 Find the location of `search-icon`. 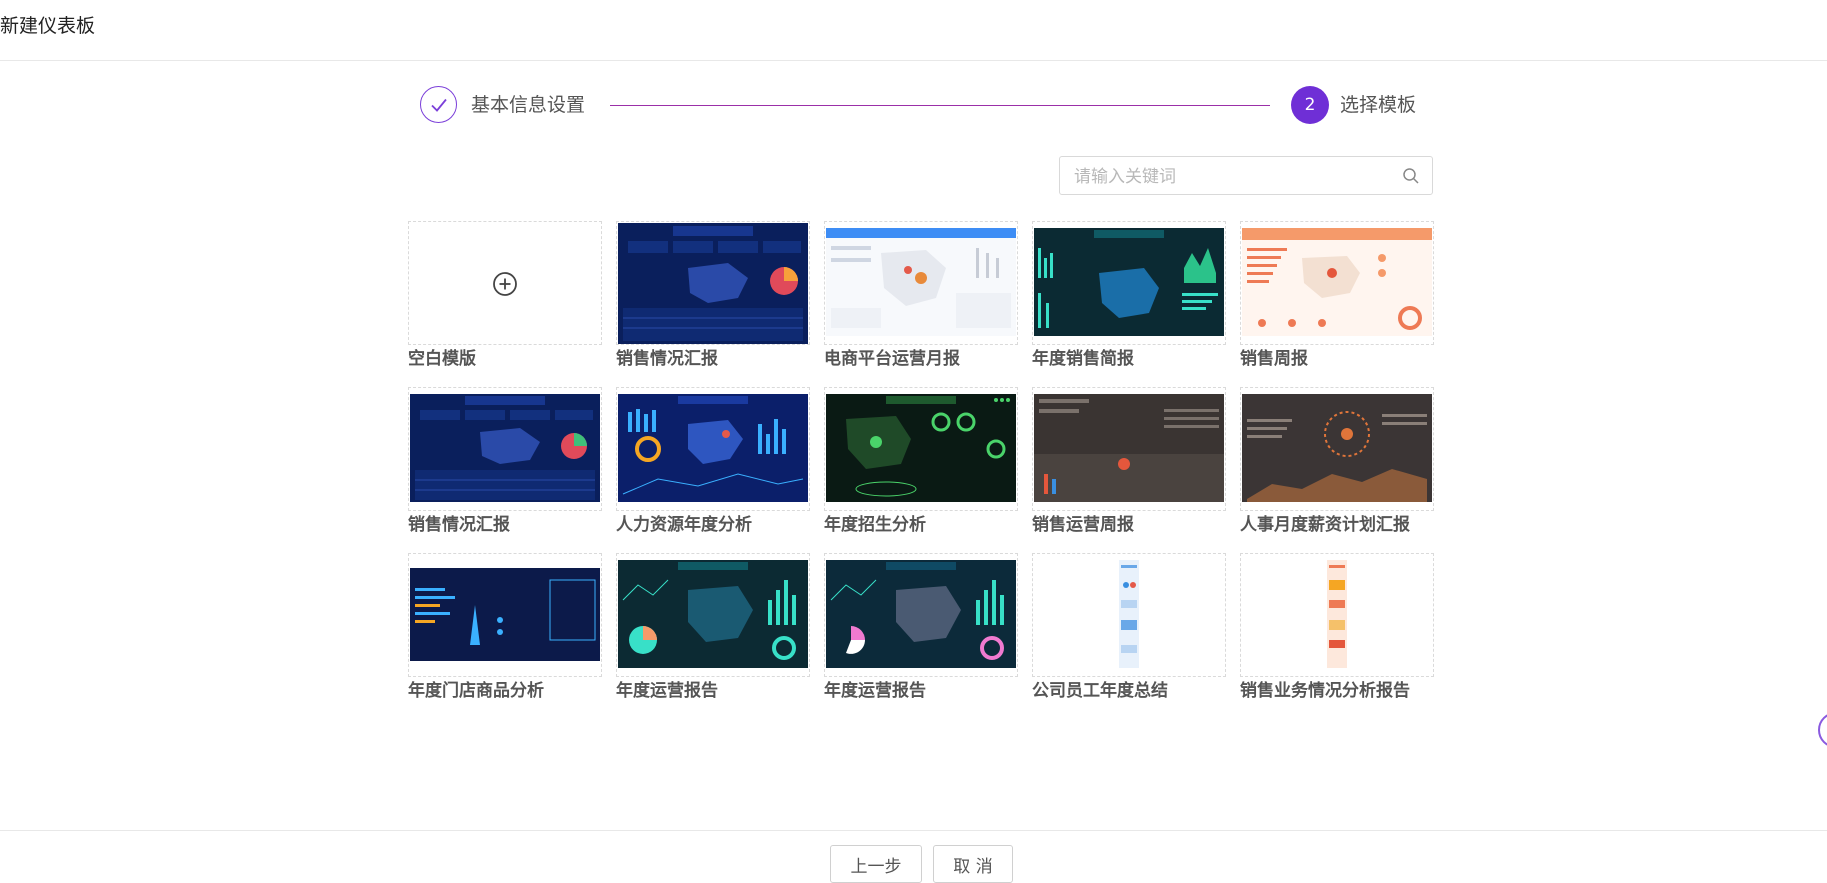

search-icon is located at coordinates (1411, 176).